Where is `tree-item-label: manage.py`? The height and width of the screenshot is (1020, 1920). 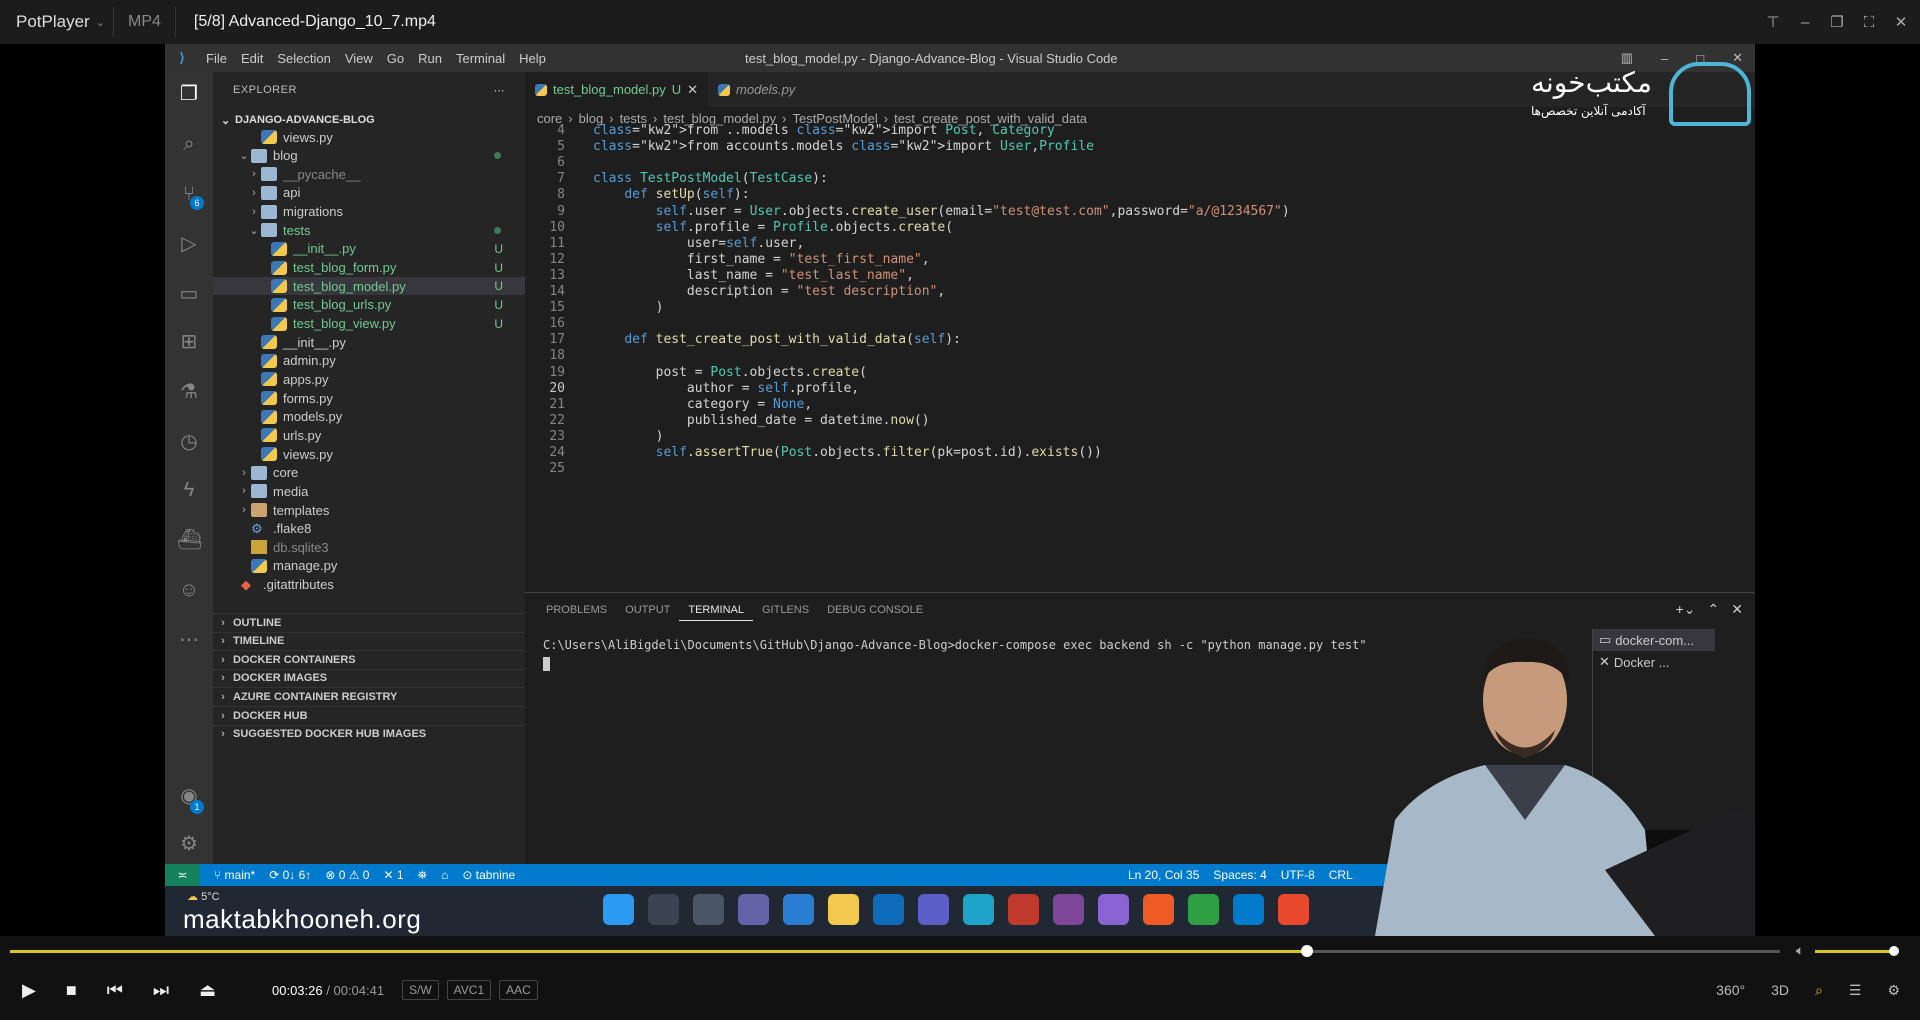
tree-item-label: manage.py is located at coordinates (305, 566).